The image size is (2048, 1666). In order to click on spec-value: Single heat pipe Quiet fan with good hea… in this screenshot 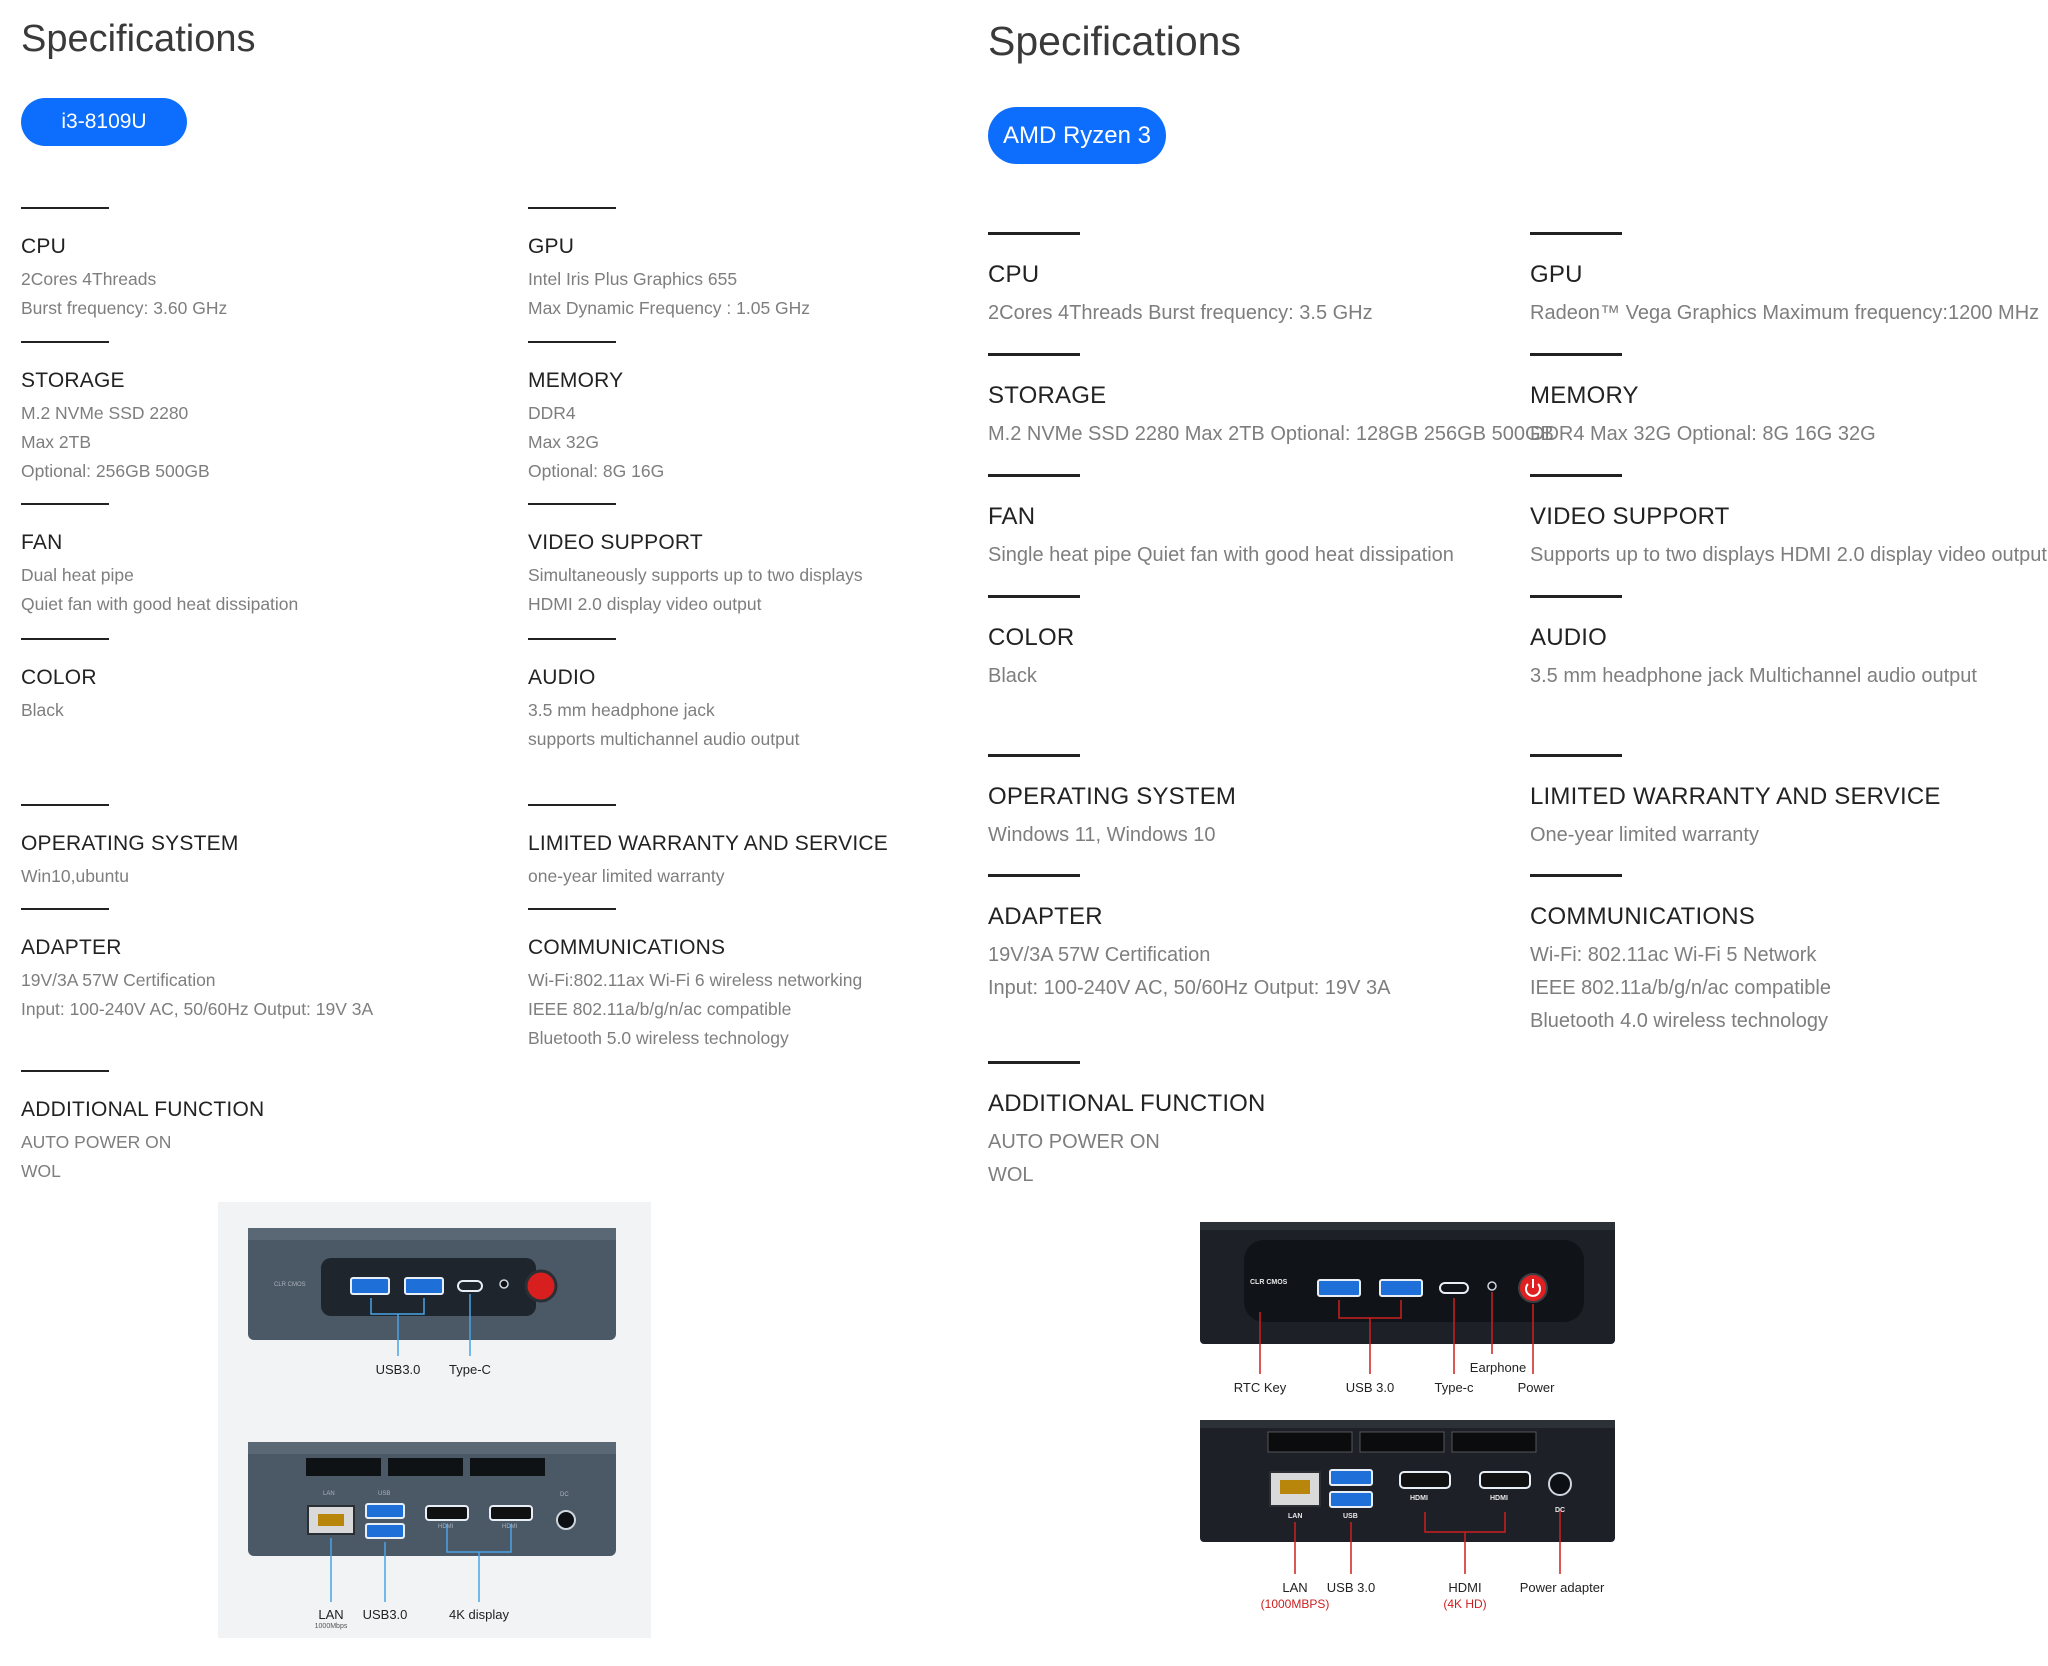, I will do `click(1221, 555)`.